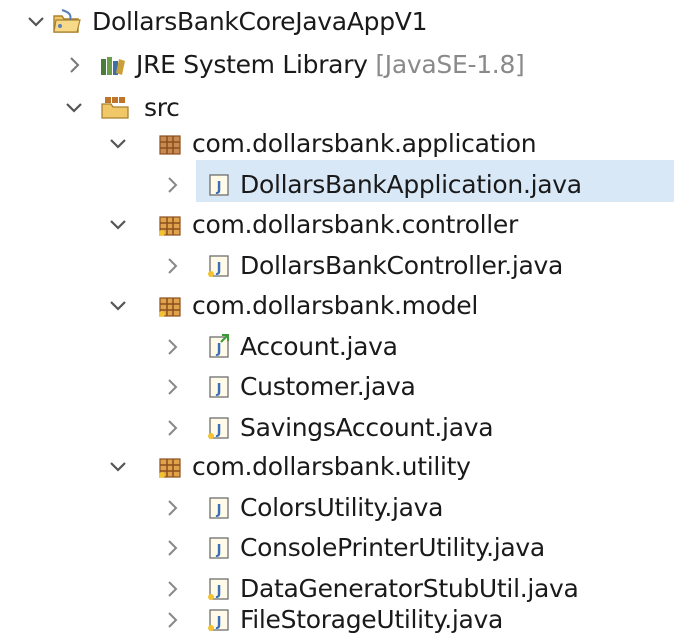 Image resolution: width=683 pixels, height=639 pixels. I want to click on tree-item-package-utility: com.dollarsbank.utility, so click(341, 467).